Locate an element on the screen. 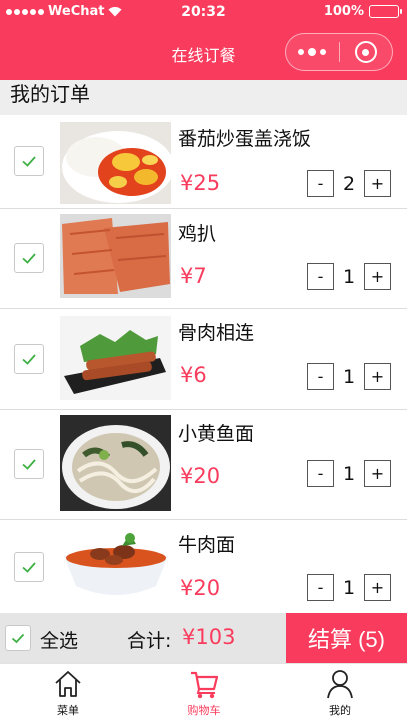 This screenshot has width=407, height=723. list-item: 骨肉相连 ¥6 - 1 + is located at coordinates (203, 359).